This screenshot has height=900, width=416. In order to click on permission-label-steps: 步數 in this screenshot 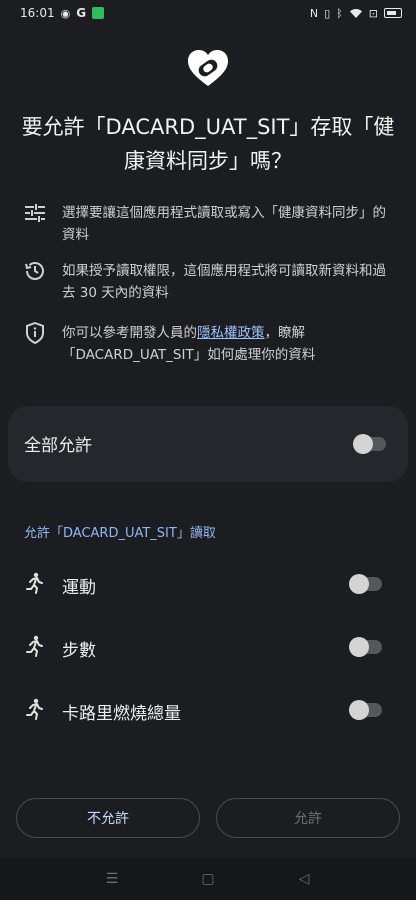, I will do `click(79, 651)`.